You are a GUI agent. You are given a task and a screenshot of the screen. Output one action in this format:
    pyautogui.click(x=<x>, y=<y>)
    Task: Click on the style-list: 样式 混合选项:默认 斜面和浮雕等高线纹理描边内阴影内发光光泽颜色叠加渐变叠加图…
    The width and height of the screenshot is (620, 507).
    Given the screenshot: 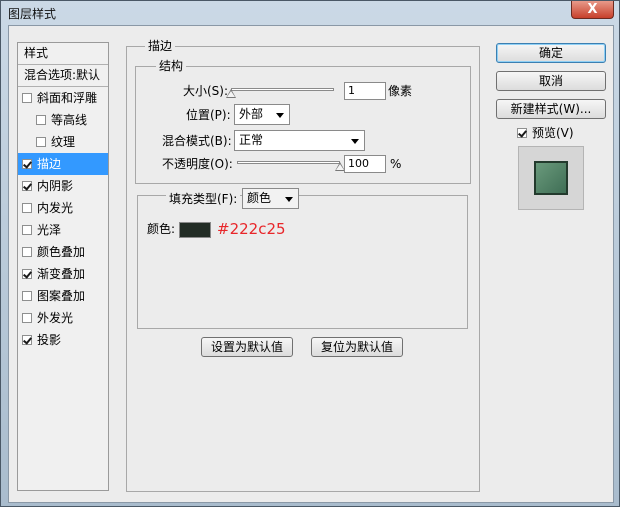 What is the action you would take?
    pyautogui.click(x=63, y=266)
    